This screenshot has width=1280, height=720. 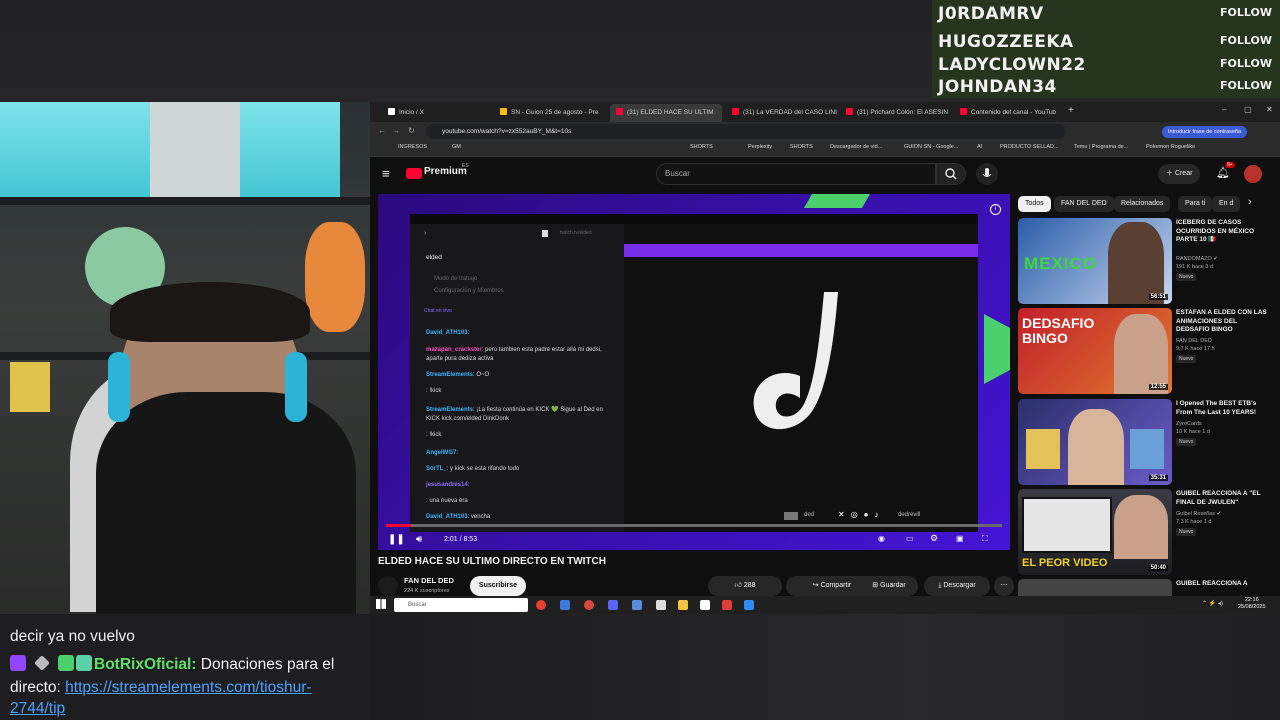 I want to click on volume-icon: 🔊︎, so click(x=419, y=539).